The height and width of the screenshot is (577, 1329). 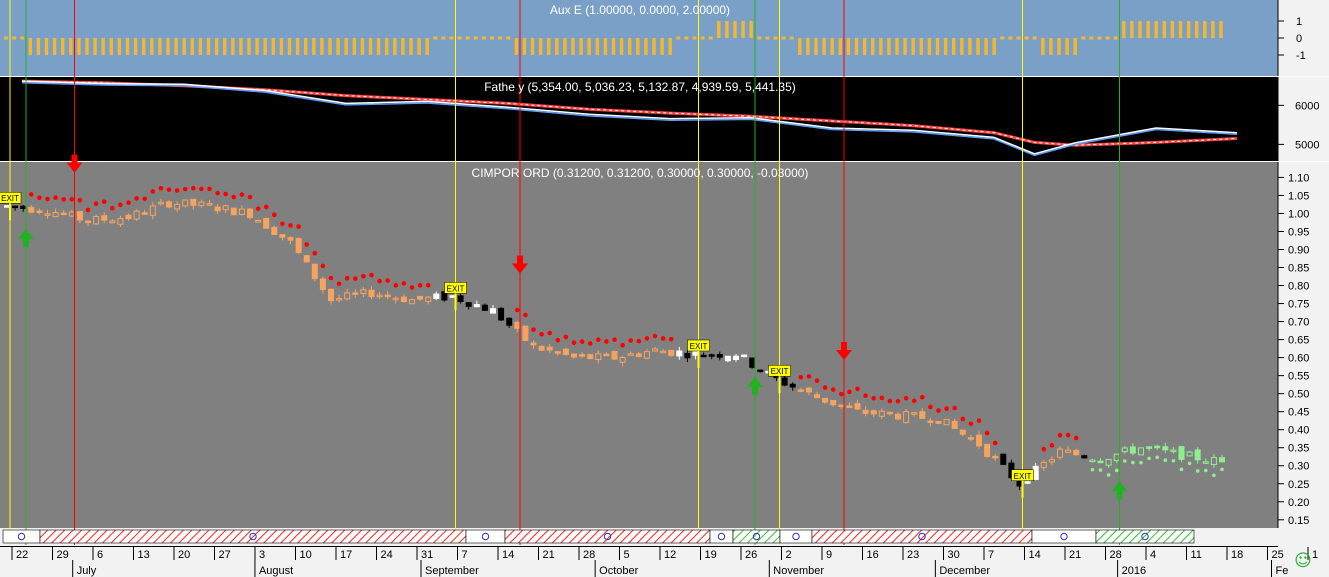 What do you see at coordinates (1298, 449) in the screenshot?
I see `price-tick-label: 0.35` at bounding box center [1298, 449].